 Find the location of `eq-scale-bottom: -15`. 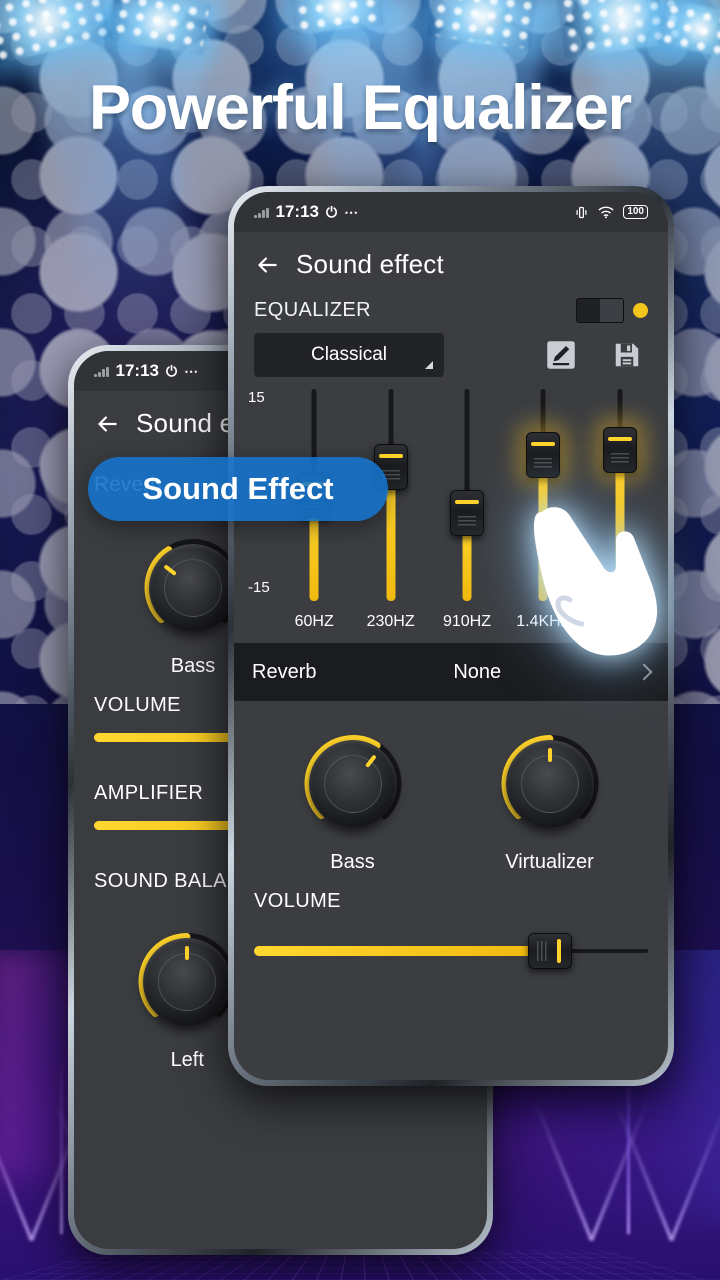

eq-scale-bottom: -15 is located at coordinates (259, 587).